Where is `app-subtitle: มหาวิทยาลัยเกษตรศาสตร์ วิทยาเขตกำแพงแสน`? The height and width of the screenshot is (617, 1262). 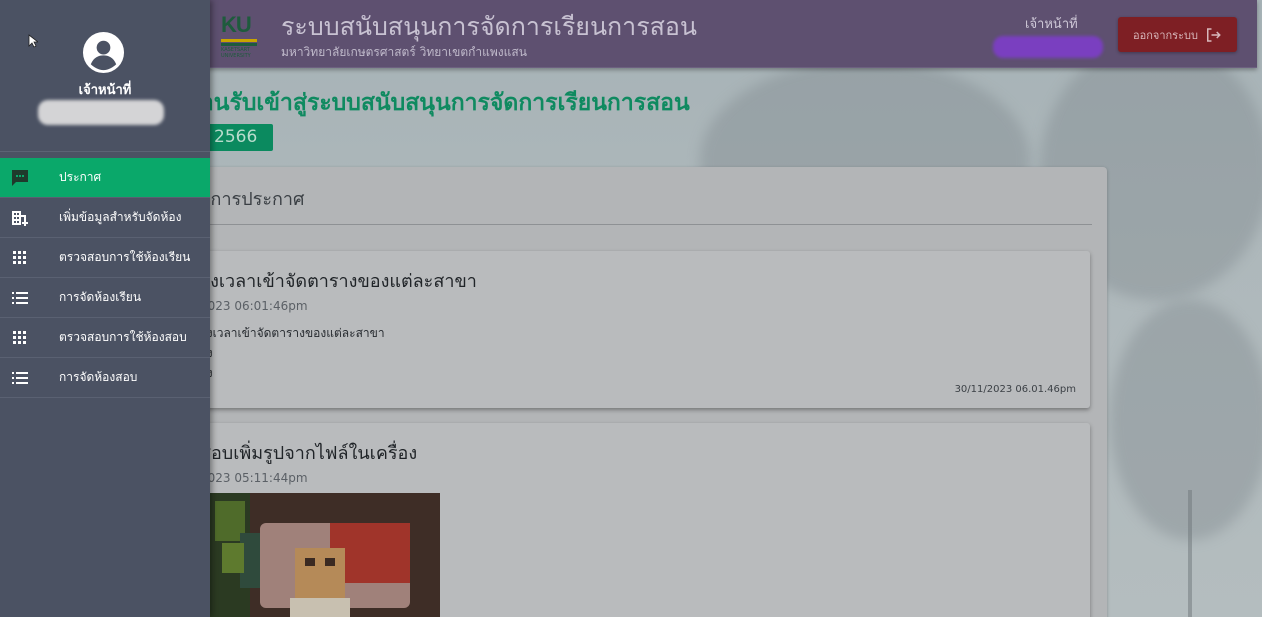
app-subtitle: มหาวิทยาลัยเกษตรศาสตร์ วิทยาเขตกำแพงแสน is located at coordinates (404, 52).